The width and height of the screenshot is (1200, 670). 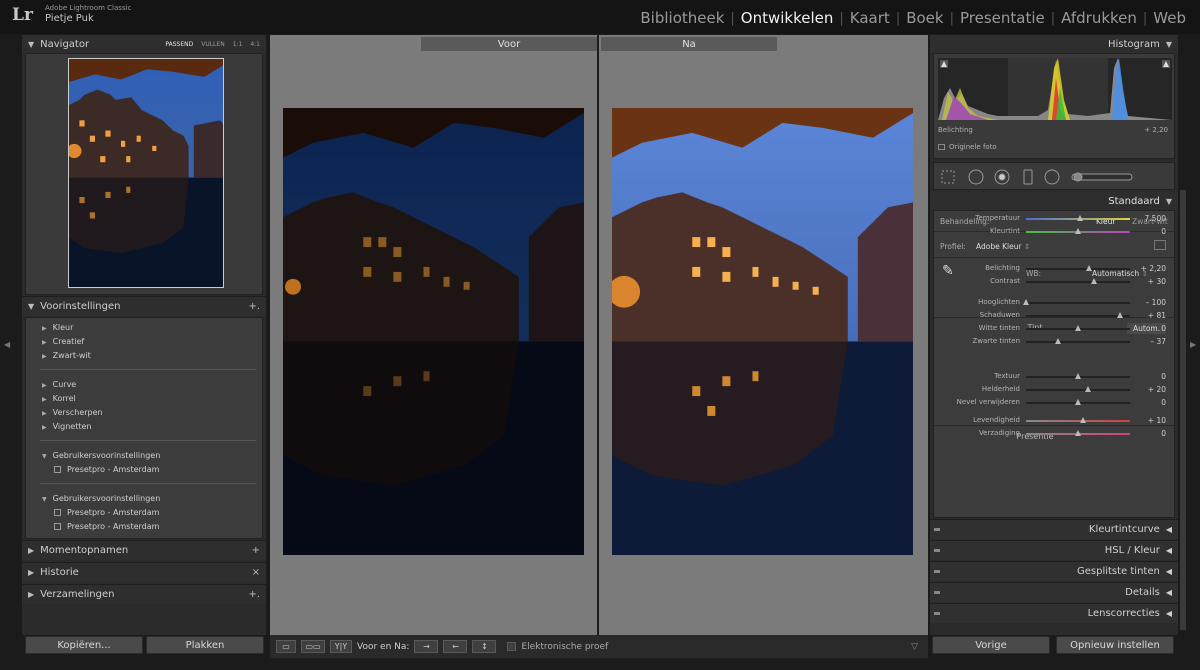 What do you see at coordinates (1151, 268) in the screenshot?
I see `slider-value: + 2,20` at bounding box center [1151, 268].